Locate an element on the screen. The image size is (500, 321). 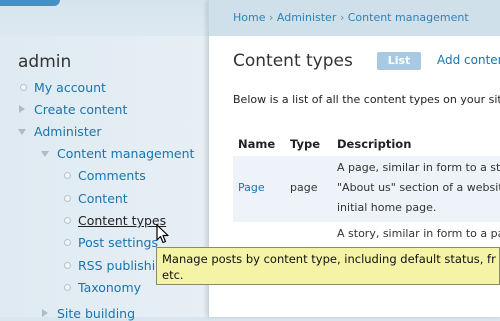
sidebar-item-label: Post settings is located at coordinates (118, 242).